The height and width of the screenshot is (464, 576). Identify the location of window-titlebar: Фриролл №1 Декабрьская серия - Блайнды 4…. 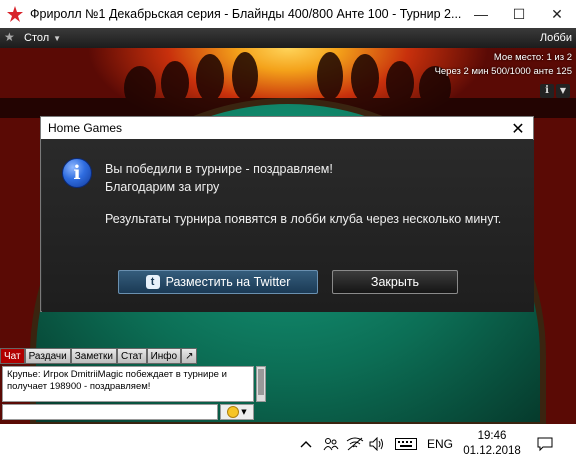
(288, 14).